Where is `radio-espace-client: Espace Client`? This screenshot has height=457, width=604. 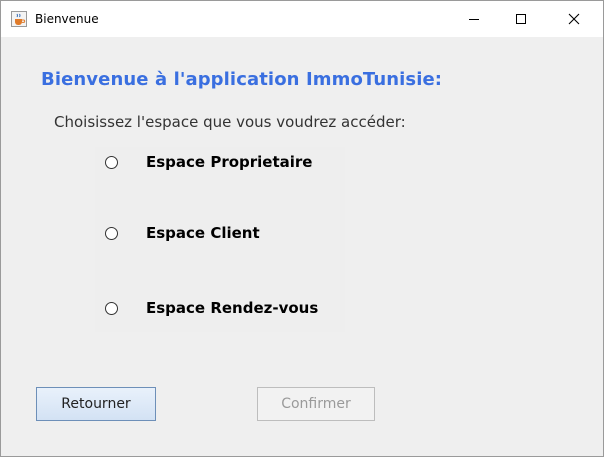
radio-espace-client: Espace Client is located at coordinates (220, 233).